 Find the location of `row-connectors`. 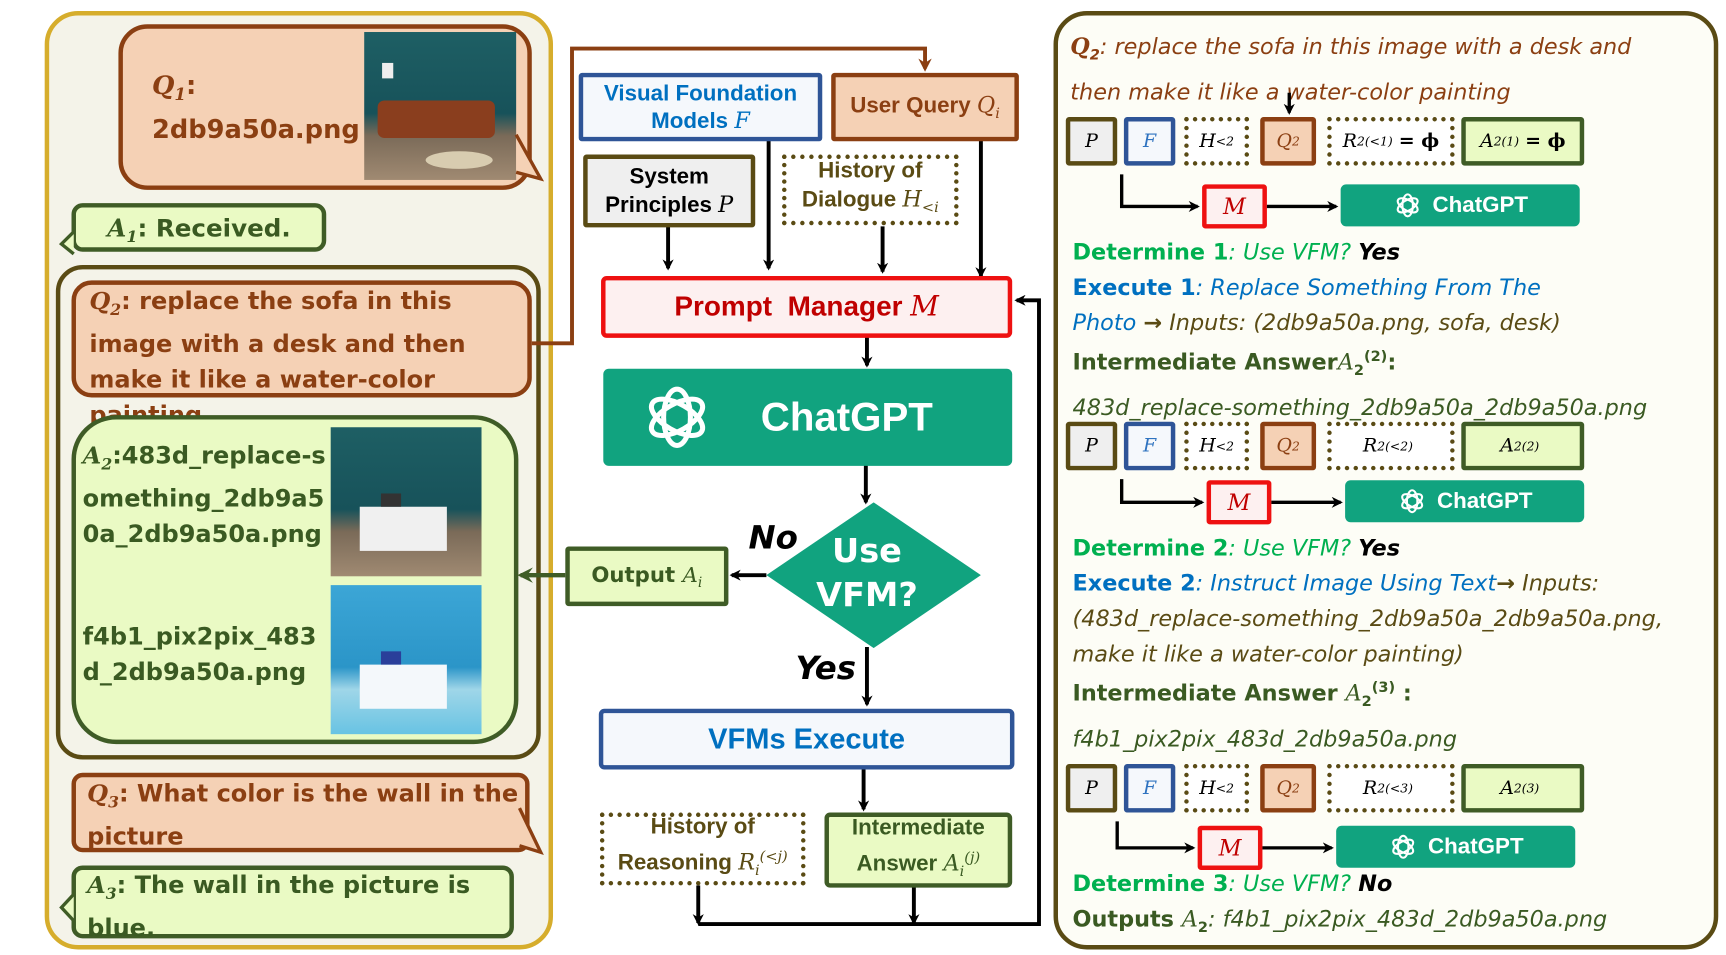

row-connectors is located at coordinates (1224, 837).